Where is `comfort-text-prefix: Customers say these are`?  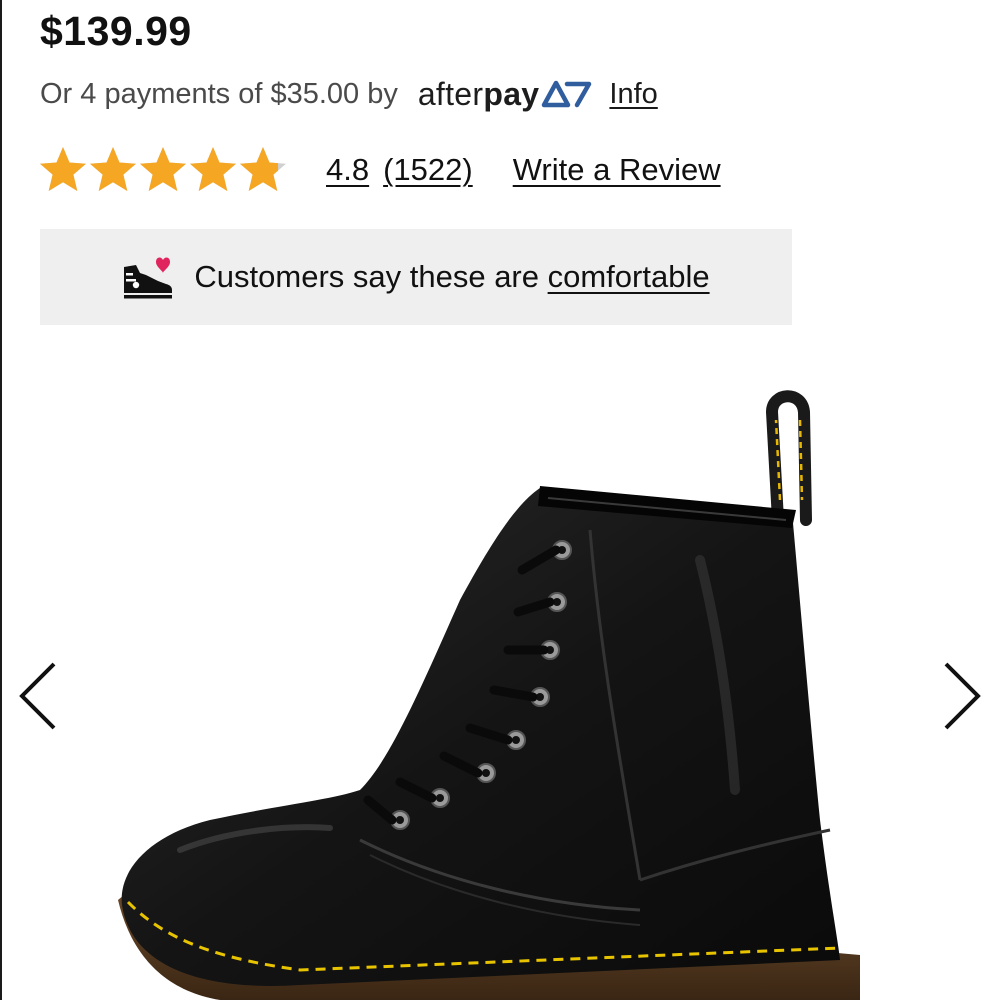 comfort-text-prefix: Customers say these are is located at coordinates (371, 276).